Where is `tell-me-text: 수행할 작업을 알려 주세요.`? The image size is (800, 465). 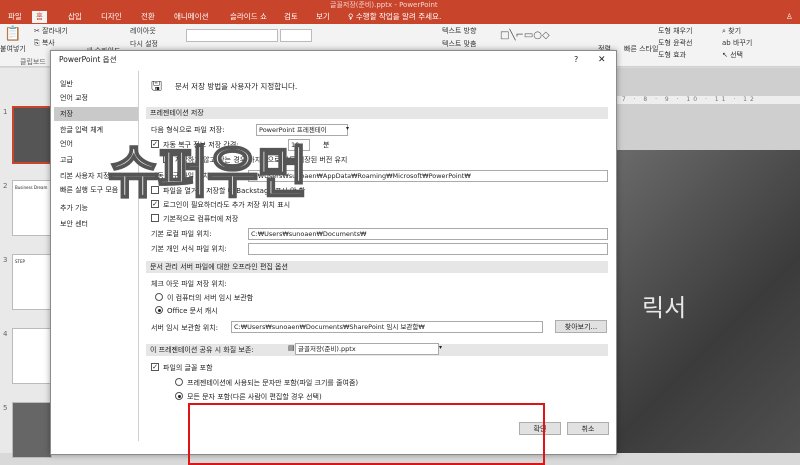
tell-me-text: 수행할 작업을 알려 주세요. is located at coordinates (398, 16).